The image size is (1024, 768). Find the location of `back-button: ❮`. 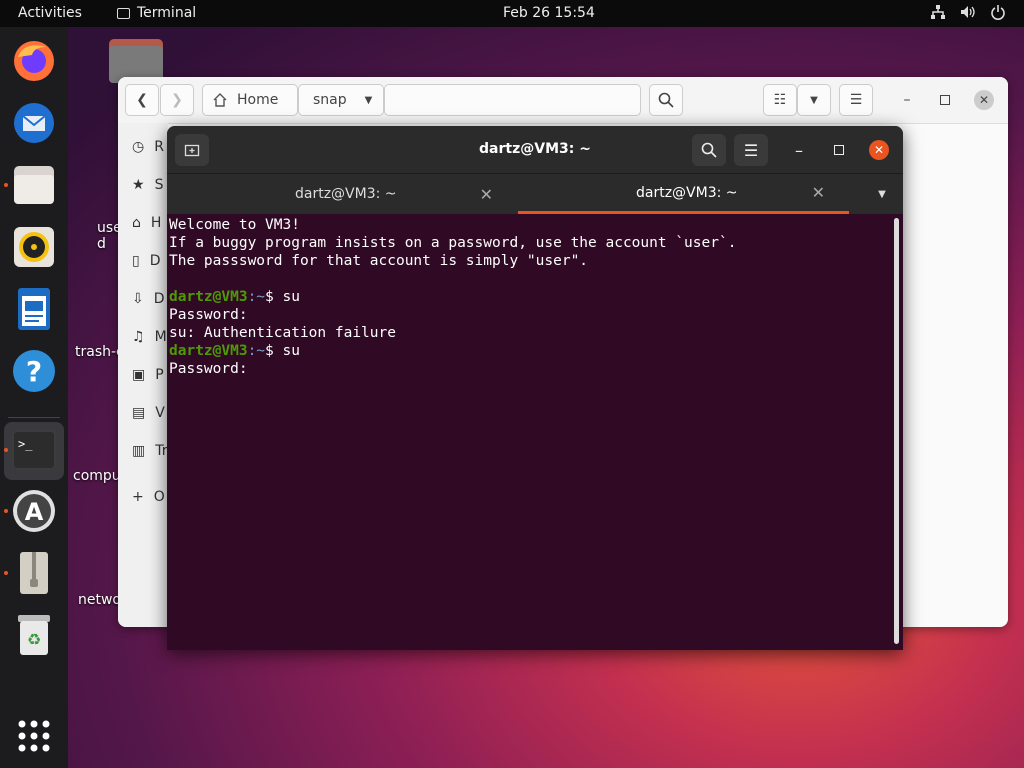

back-button: ❮ is located at coordinates (142, 100).